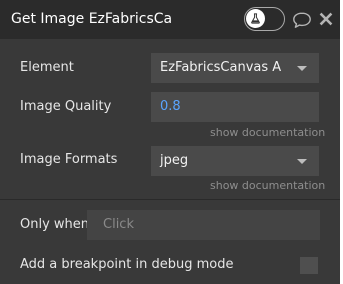  Describe the element at coordinates (235, 107) in the screenshot. I see `image-quality-input: 0.8` at that location.